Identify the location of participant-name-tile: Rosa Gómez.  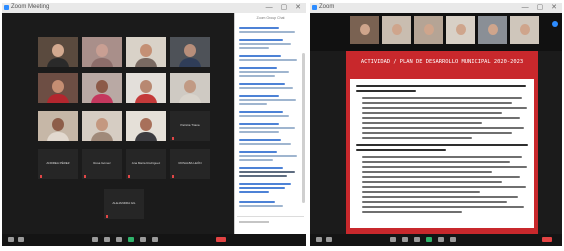
(102, 164).